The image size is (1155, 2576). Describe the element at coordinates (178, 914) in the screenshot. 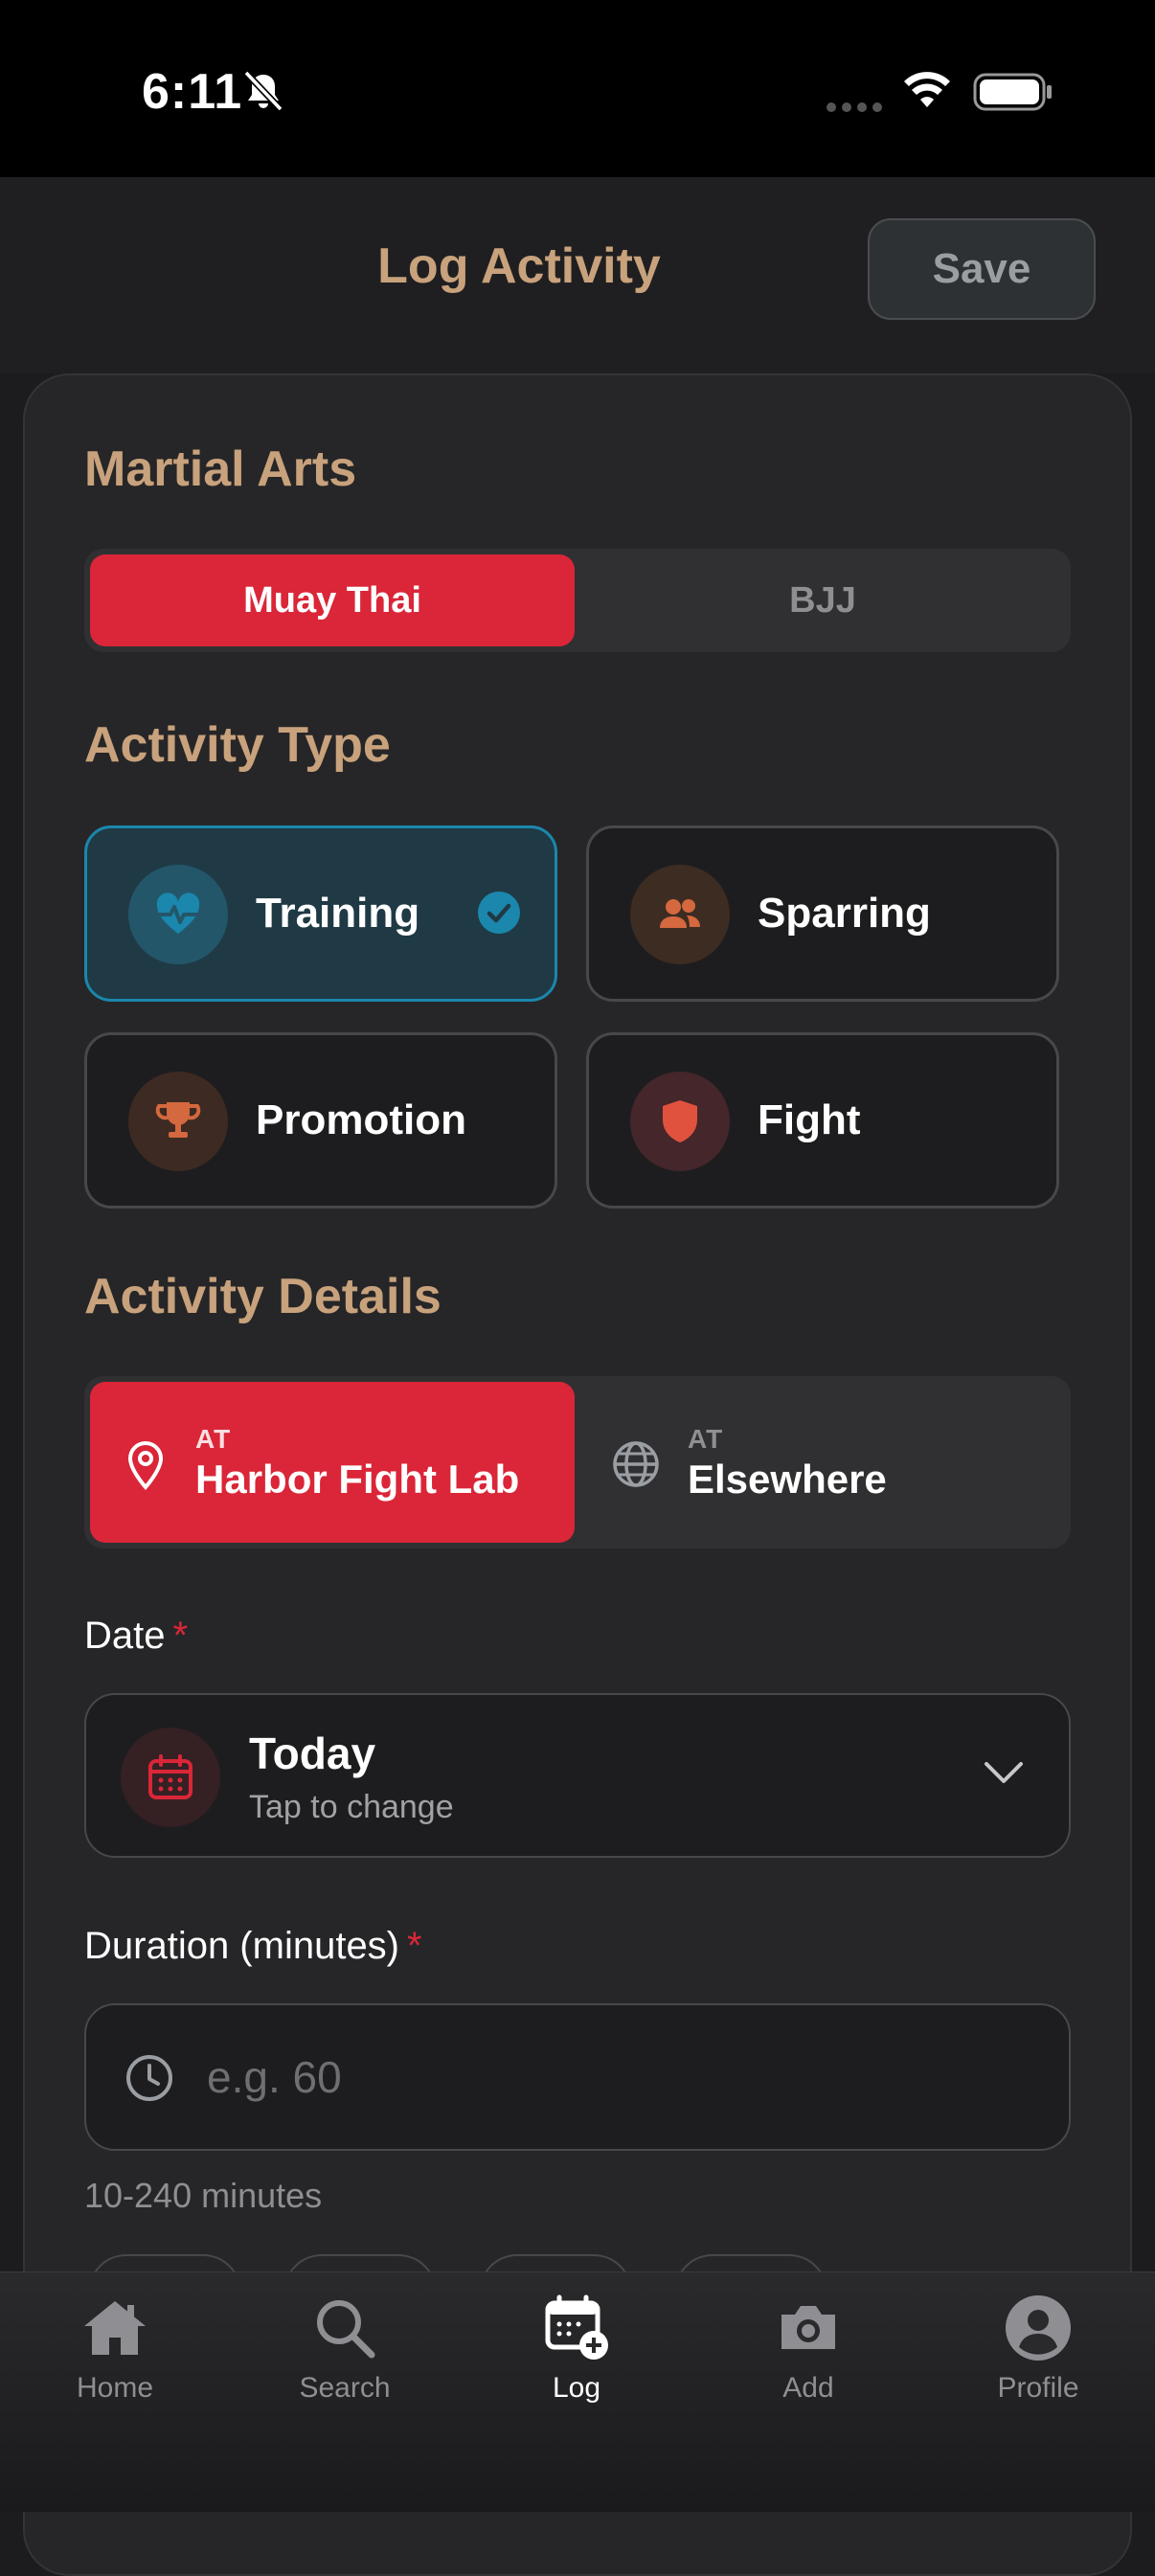

I see `heart-pulse-icon` at that location.